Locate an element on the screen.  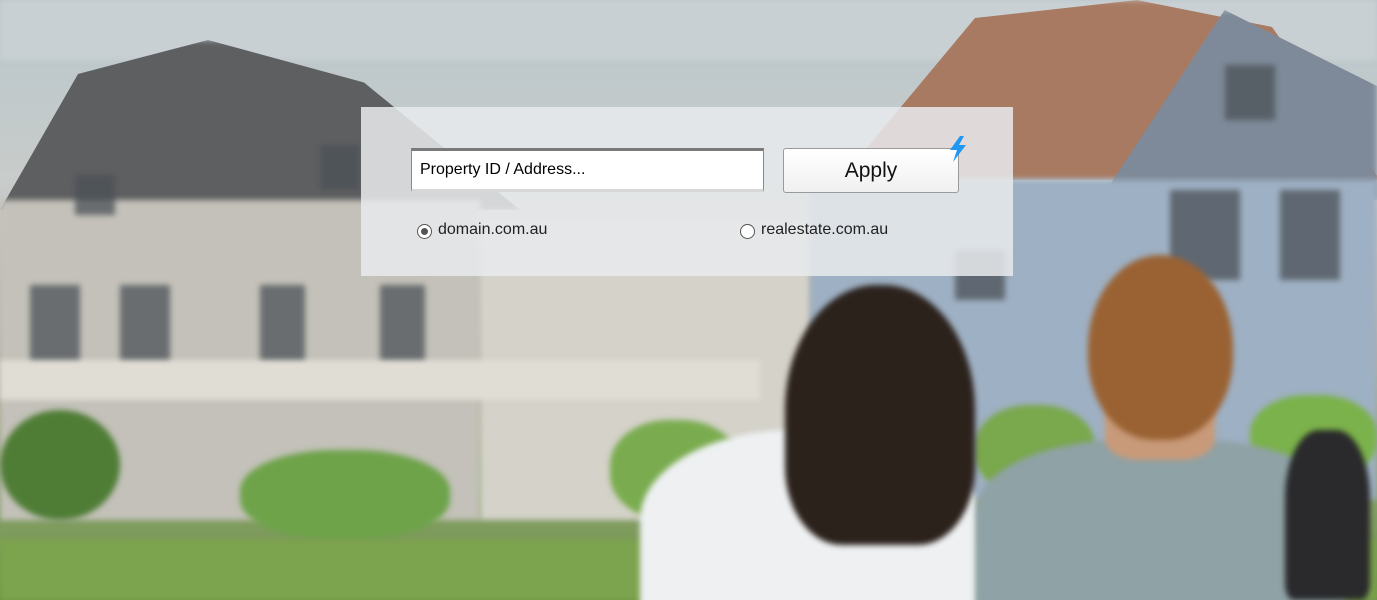
bolt-icon is located at coordinates (958, 149).